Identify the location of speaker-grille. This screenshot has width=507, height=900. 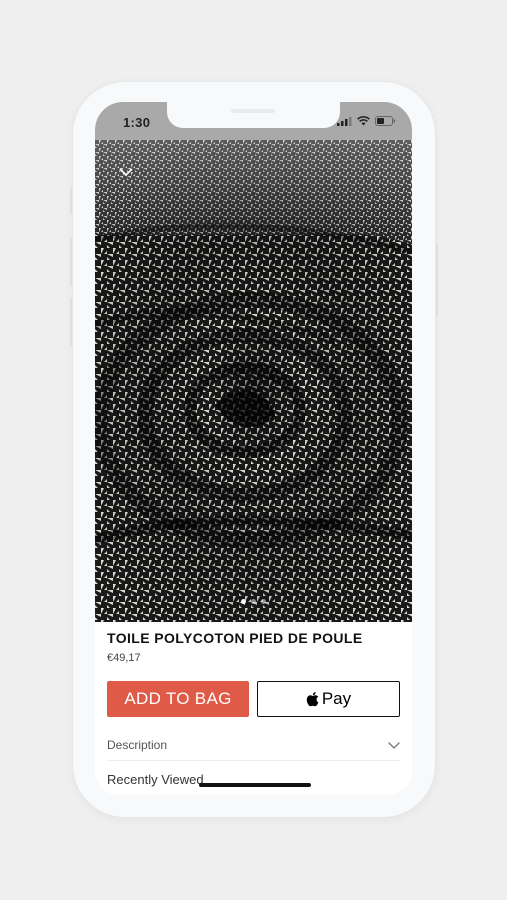
(253, 111).